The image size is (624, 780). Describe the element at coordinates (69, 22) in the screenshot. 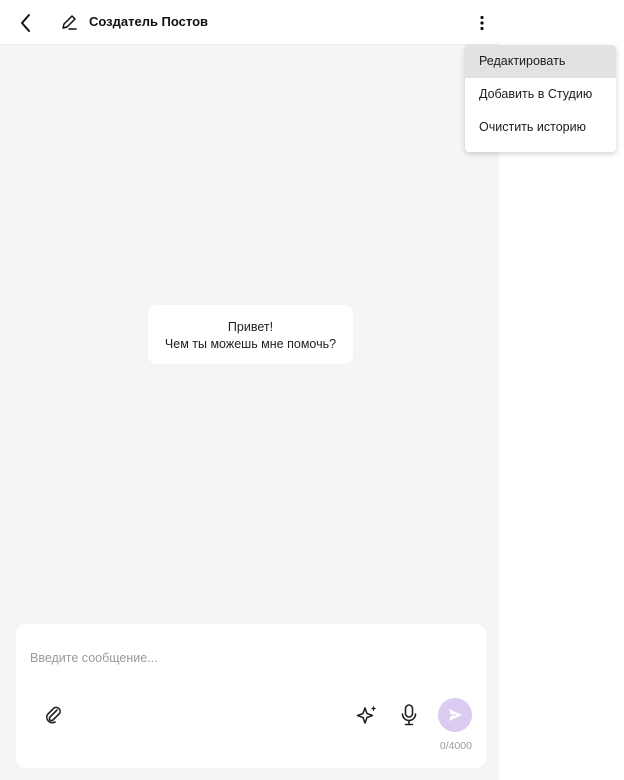

I see `pen-icon` at that location.